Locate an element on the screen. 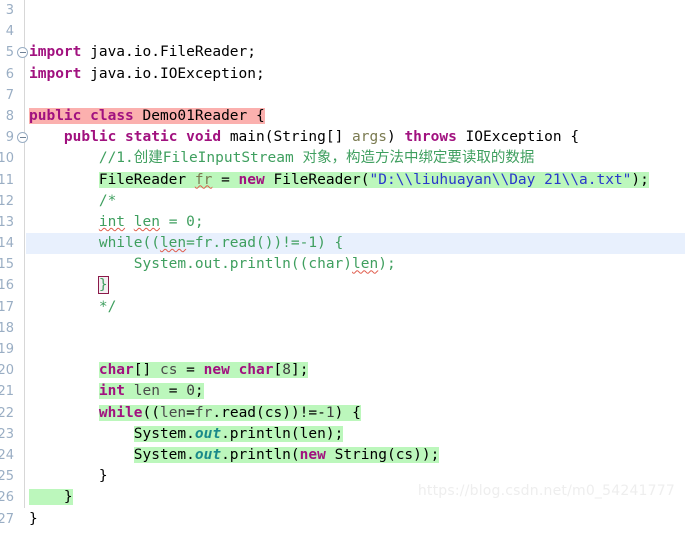  gutter-row: 7 is located at coordinates (12, 95).